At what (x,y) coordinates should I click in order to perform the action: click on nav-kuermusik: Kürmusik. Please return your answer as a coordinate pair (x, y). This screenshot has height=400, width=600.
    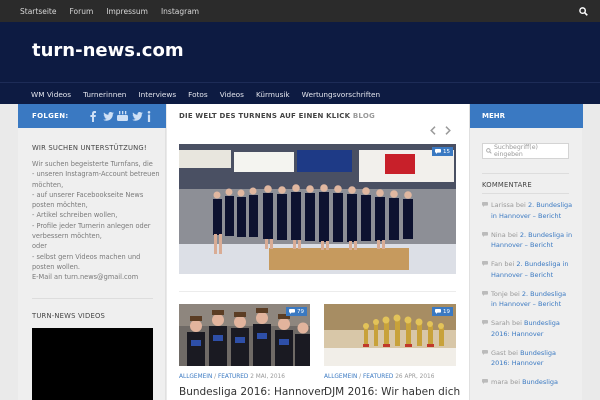
    Looking at the image, I should click on (273, 94).